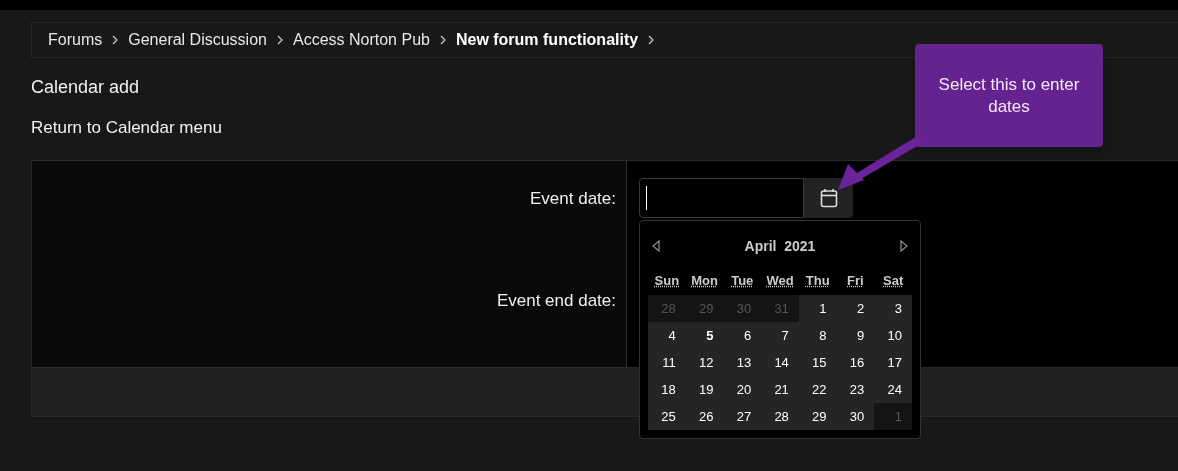 The width and height of the screenshot is (1178, 471). What do you see at coordinates (704, 416) in the screenshot?
I see `day-cell: 26` at bounding box center [704, 416].